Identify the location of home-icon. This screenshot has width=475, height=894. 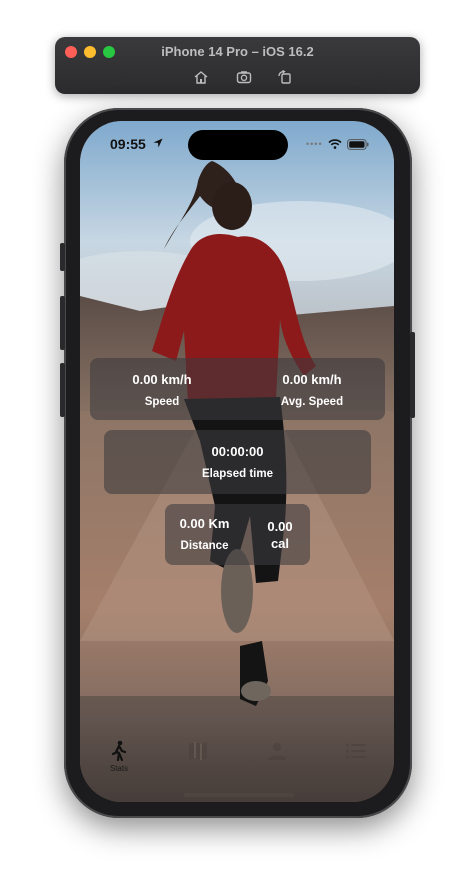
(201, 77).